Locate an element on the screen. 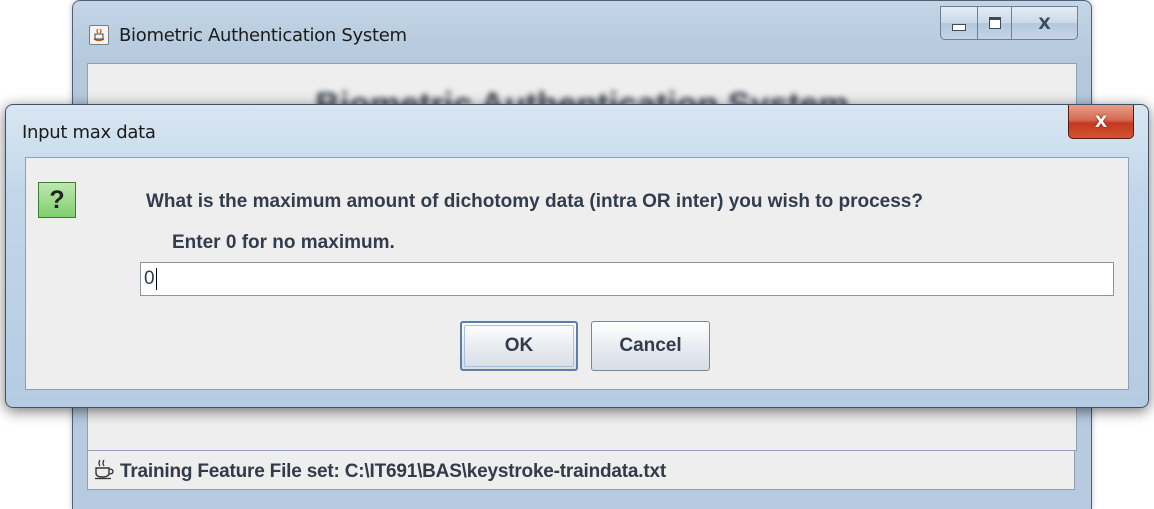  ok-button-label: OK is located at coordinates (519, 345).